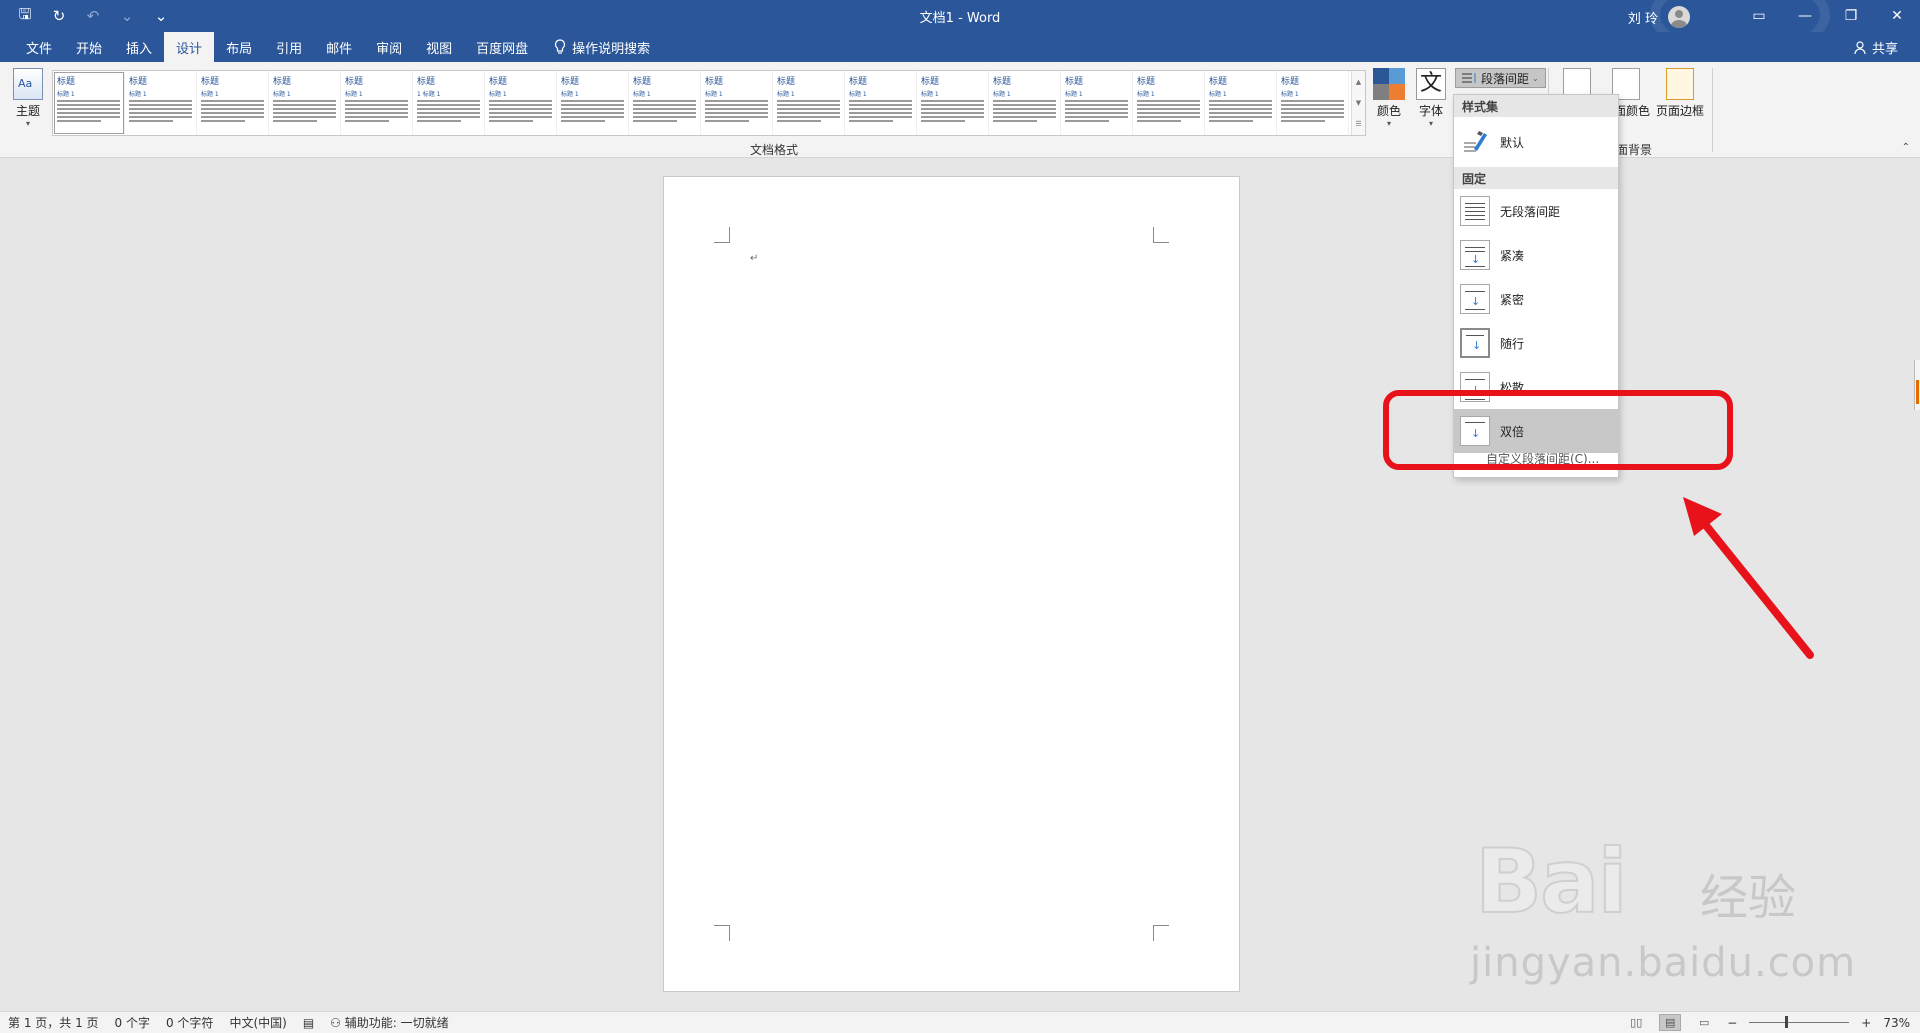 The width and height of the screenshot is (1920, 1033). What do you see at coordinates (1536, 255) in the screenshot?
I see `menu-item-compact: ↓ 紧凑` at bounding box center [1536, 255].